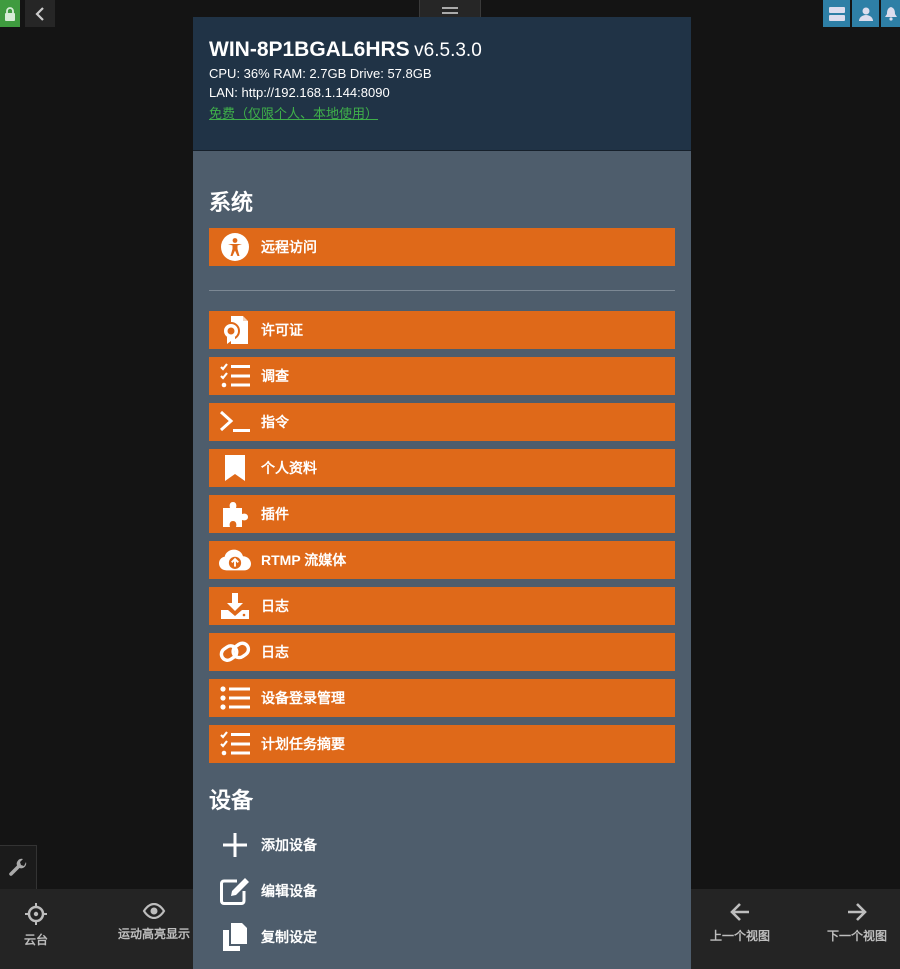 This screenshot has width=900, height=969. I want to click on lock-button, so click(10, 13).